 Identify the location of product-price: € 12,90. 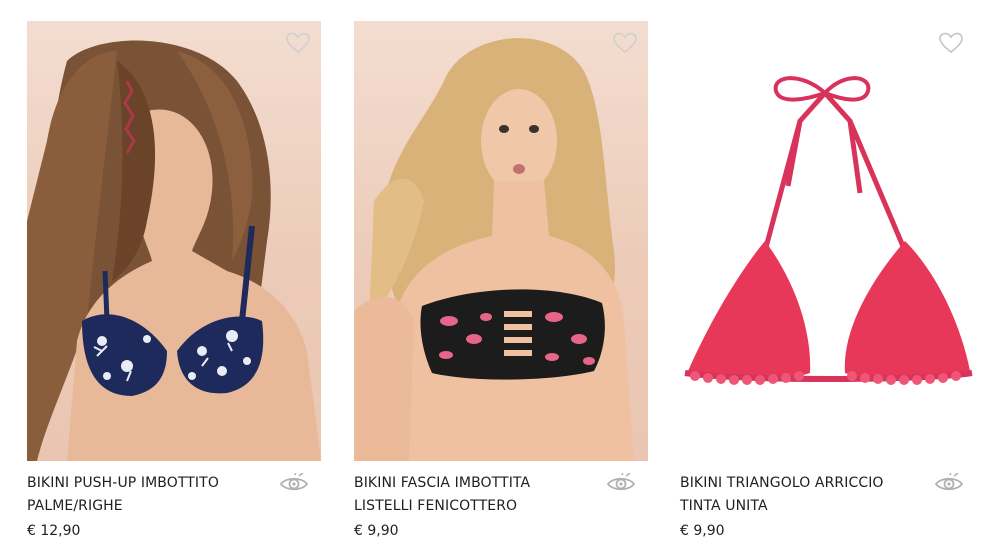
(54, 530).